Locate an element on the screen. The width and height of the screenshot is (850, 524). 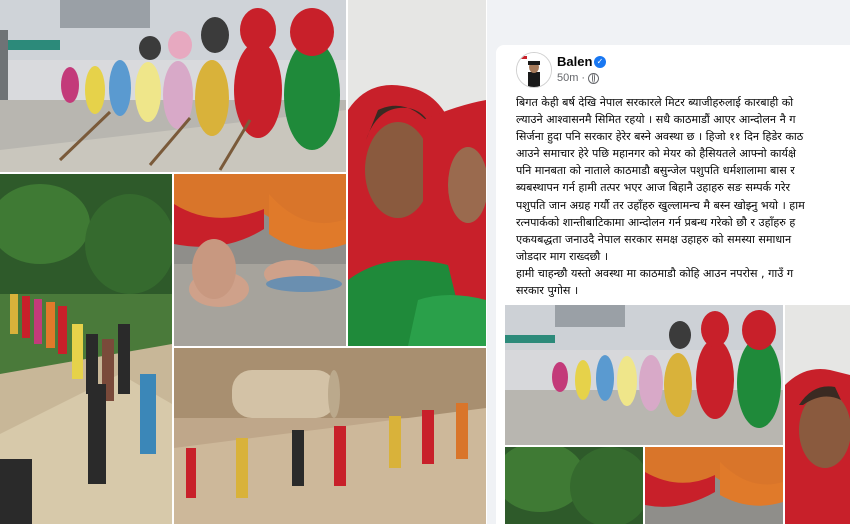
post-photo-women-seated is located at coordinates (644, 375).